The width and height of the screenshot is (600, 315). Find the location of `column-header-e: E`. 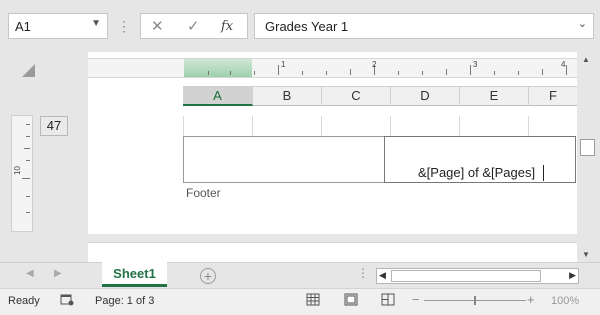

column-header-e: E is located at coordinates (494, 96).